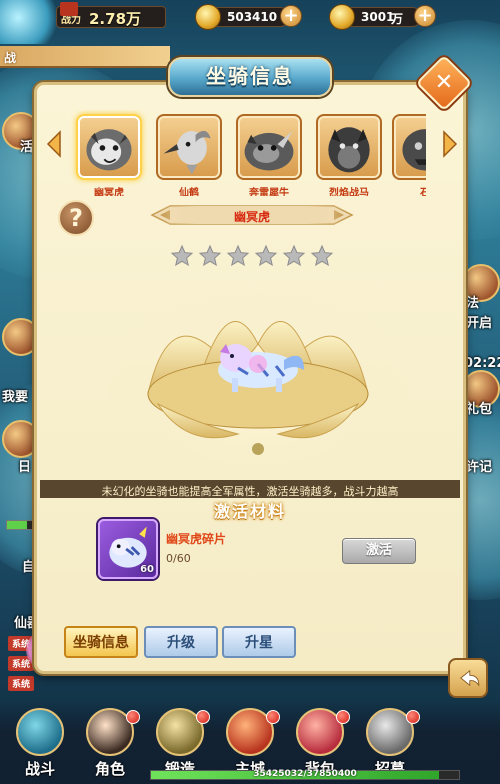 The image size is (500, 784). What do you see at coordinates (252, 17) in the screenshot?
I see `gold-value: 503410` at bounding box center [252, 17].